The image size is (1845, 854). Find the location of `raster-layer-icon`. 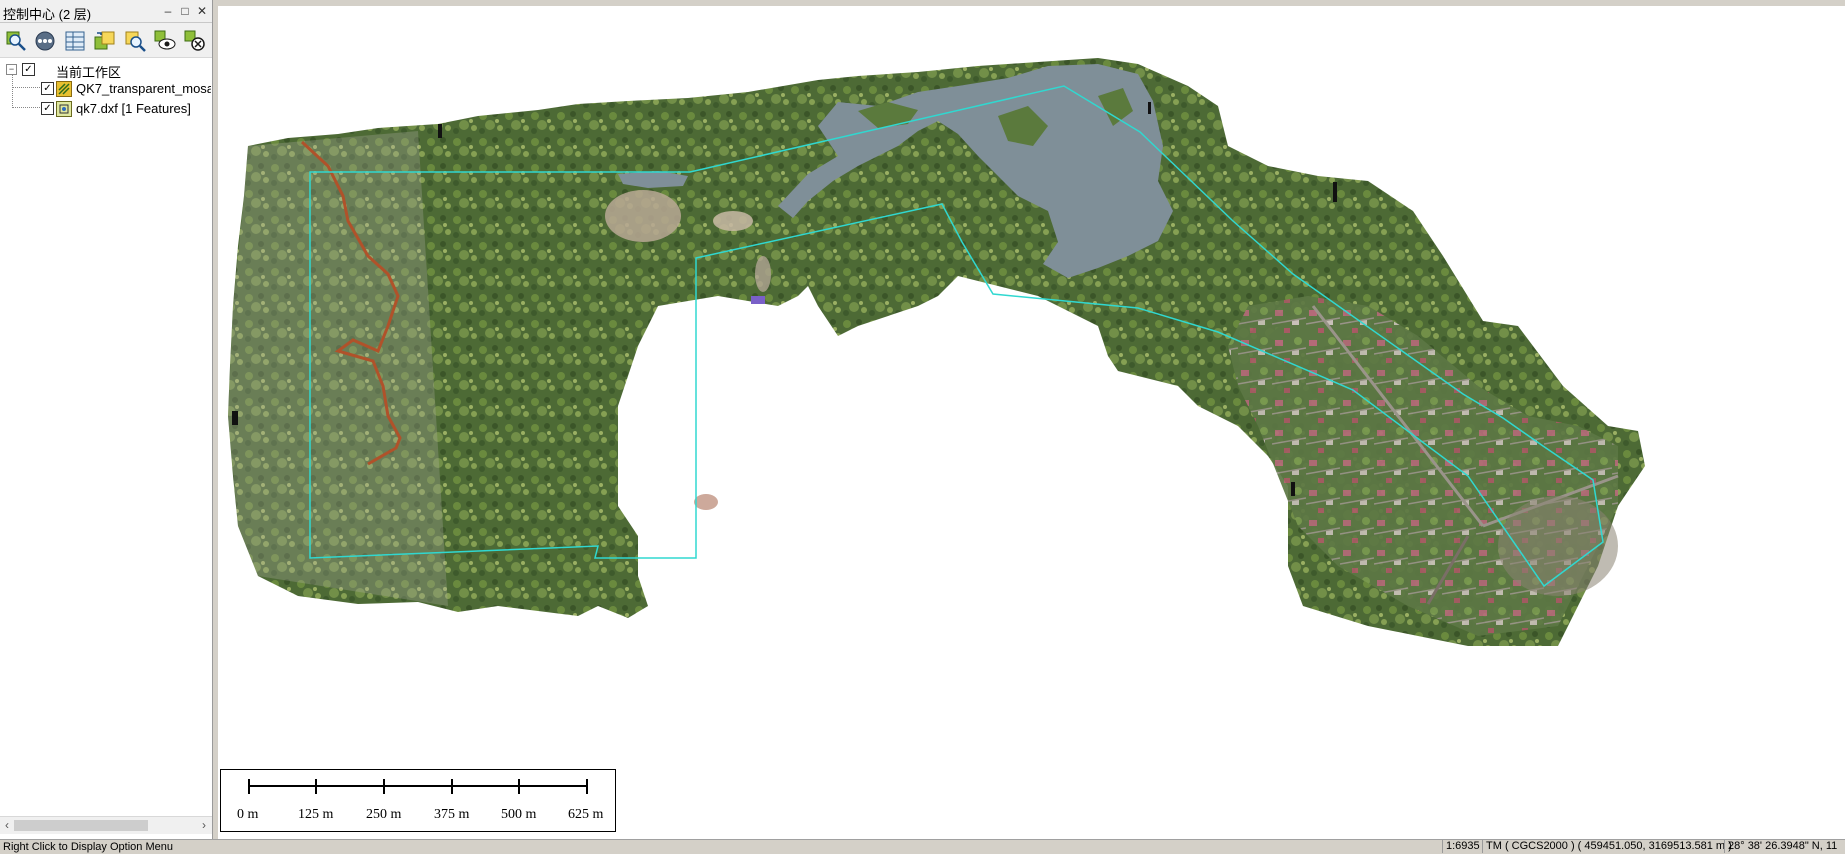

raster-layer-icon is located at coordinates (64, 89).